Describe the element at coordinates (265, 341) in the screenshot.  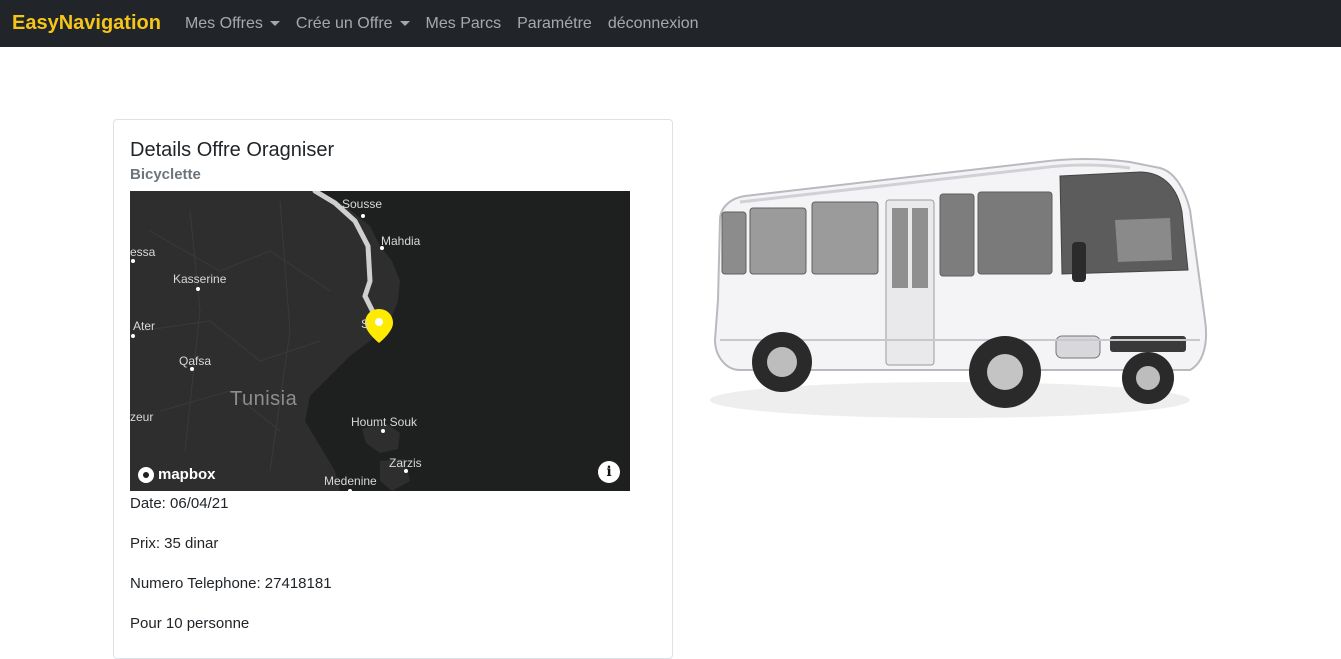
I see `land-area` at that location.